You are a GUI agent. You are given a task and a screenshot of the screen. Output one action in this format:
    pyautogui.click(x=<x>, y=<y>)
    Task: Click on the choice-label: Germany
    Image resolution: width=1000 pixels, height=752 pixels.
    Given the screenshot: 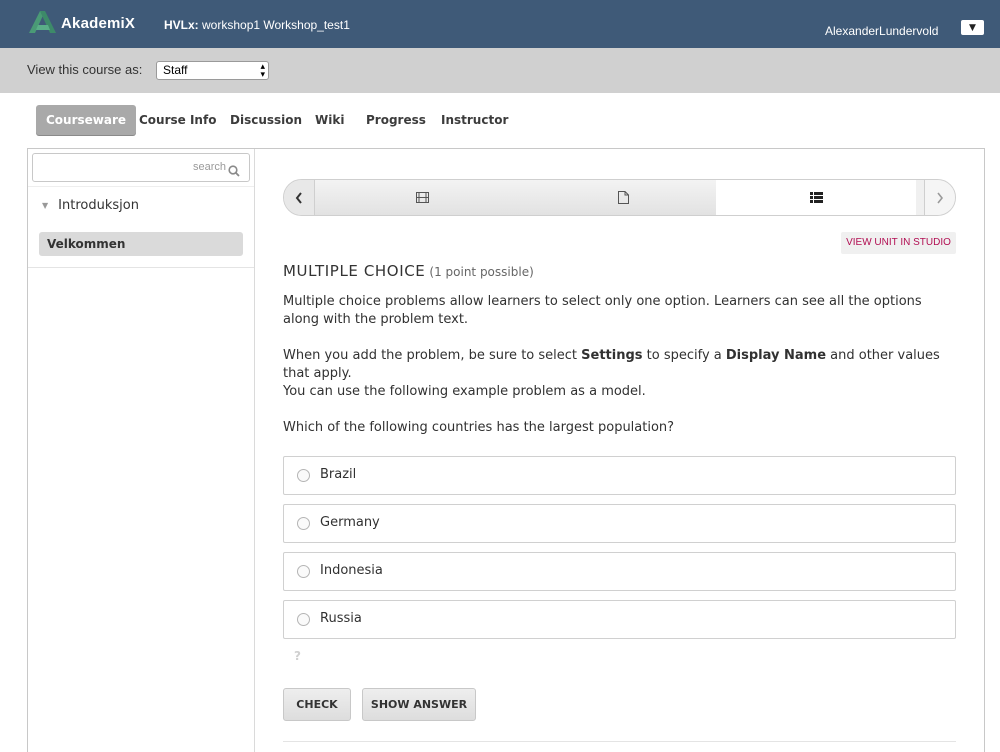 What is the action you would take?
    pyautogui.click(x=350, y=522)
    